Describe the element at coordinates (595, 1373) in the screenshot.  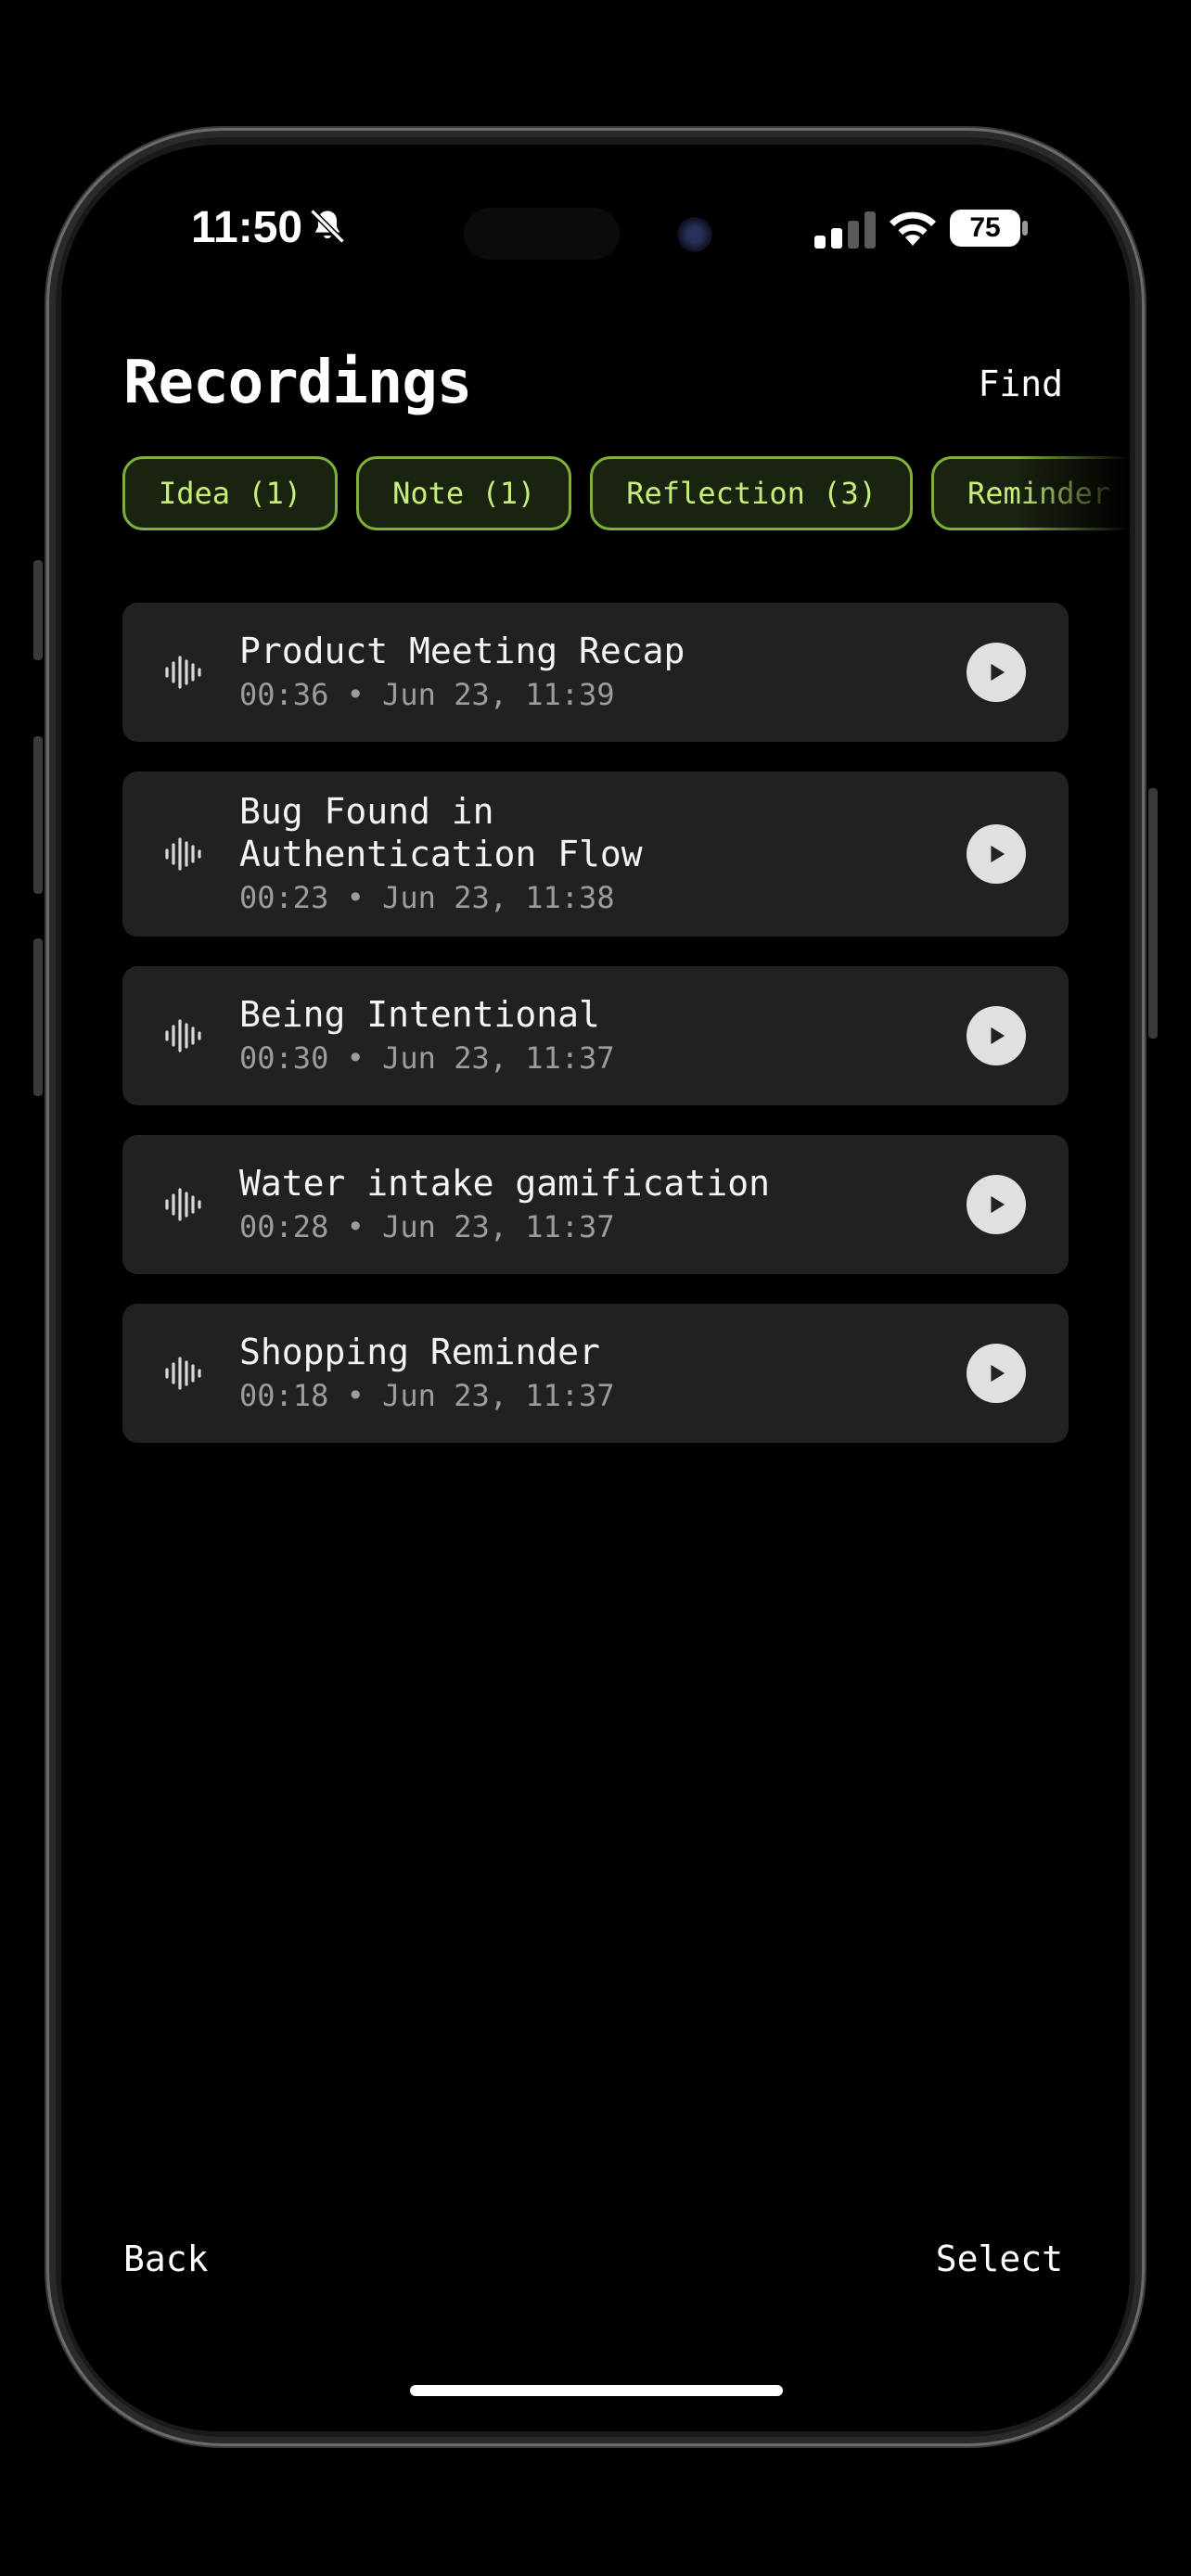
I see `recording-item: Shopping Reminder 00:18 • Jun 23, 11:37` at that location.